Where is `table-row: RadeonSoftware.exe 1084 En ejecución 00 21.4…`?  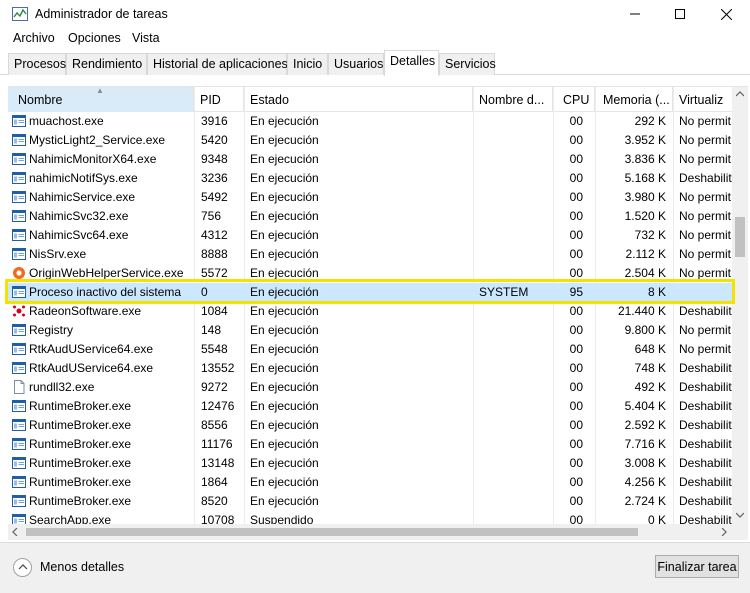 table-row: RadeonSoftware.exe 1084 En ejecución 00 21.4… is located at coordinates (370, 311).